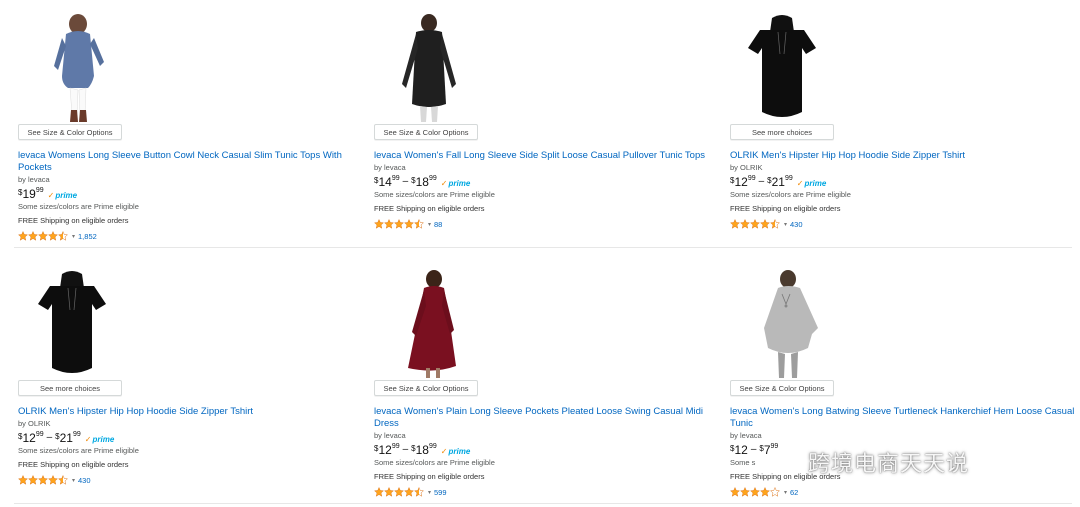 The image size is (1080, 507). I want to click on rating: ▾ 1,852, so click(190, 236).